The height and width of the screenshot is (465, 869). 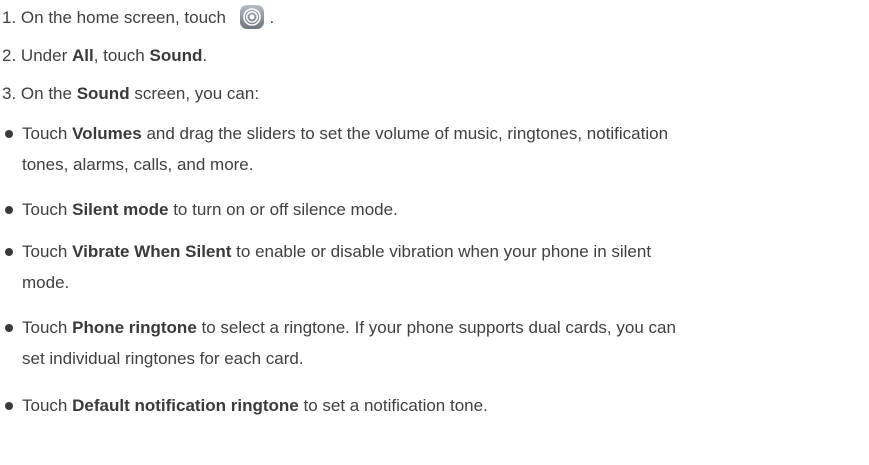 What do you see at coordinates (395, 405) in the screenshot?
I see `bullet-text: to set a notification tone.` at bounding box center [395, 405].